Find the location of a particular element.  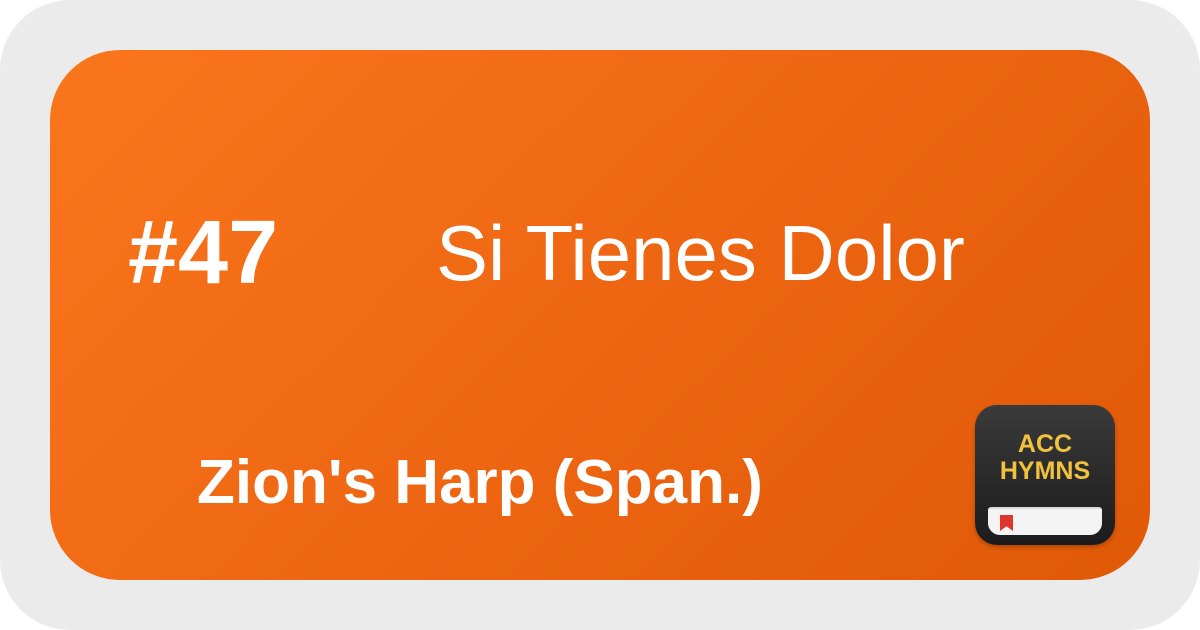

hymn-title: Si Tienes Dolor is located at coordinates (700, 253).